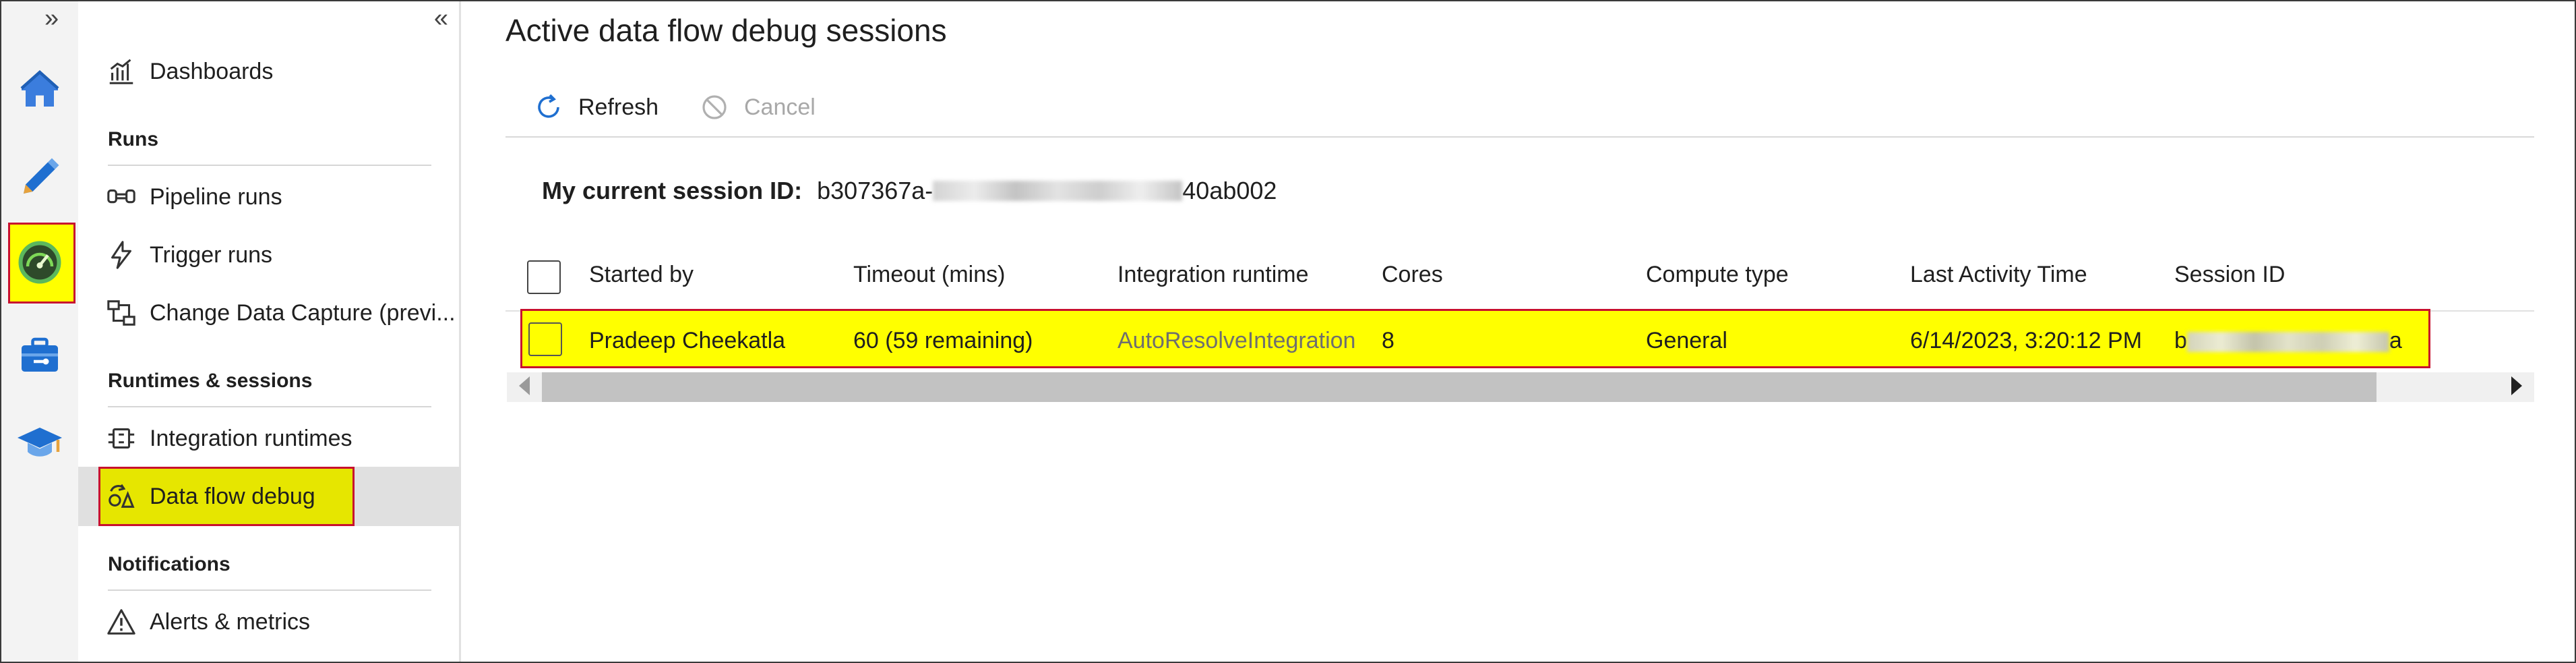  Describe the element at coordinates (233, 496) in the screenshot. I see `nav-item-label: Data flow debug` at that location.